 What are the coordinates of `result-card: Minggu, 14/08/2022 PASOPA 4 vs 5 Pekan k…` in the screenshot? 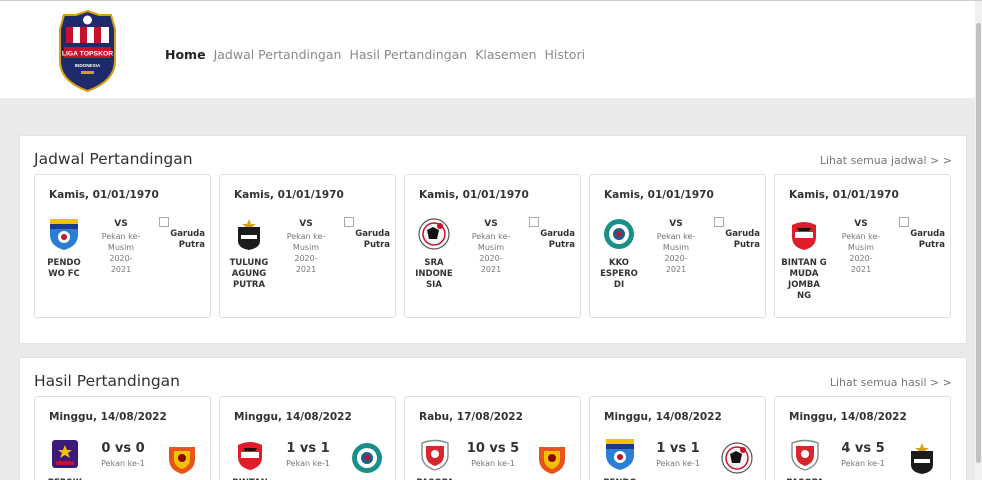 It's located at (862, 438).